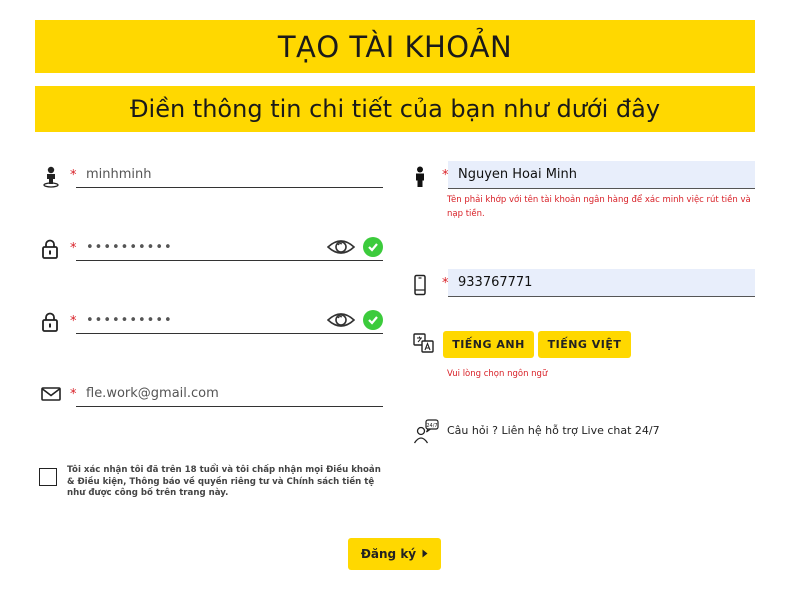 This screenshot has height=589, width=790. What do you see at coordinates (425, 554) in the screenshot?
I see `caret-right-icon` at bounding box center [425, 554].